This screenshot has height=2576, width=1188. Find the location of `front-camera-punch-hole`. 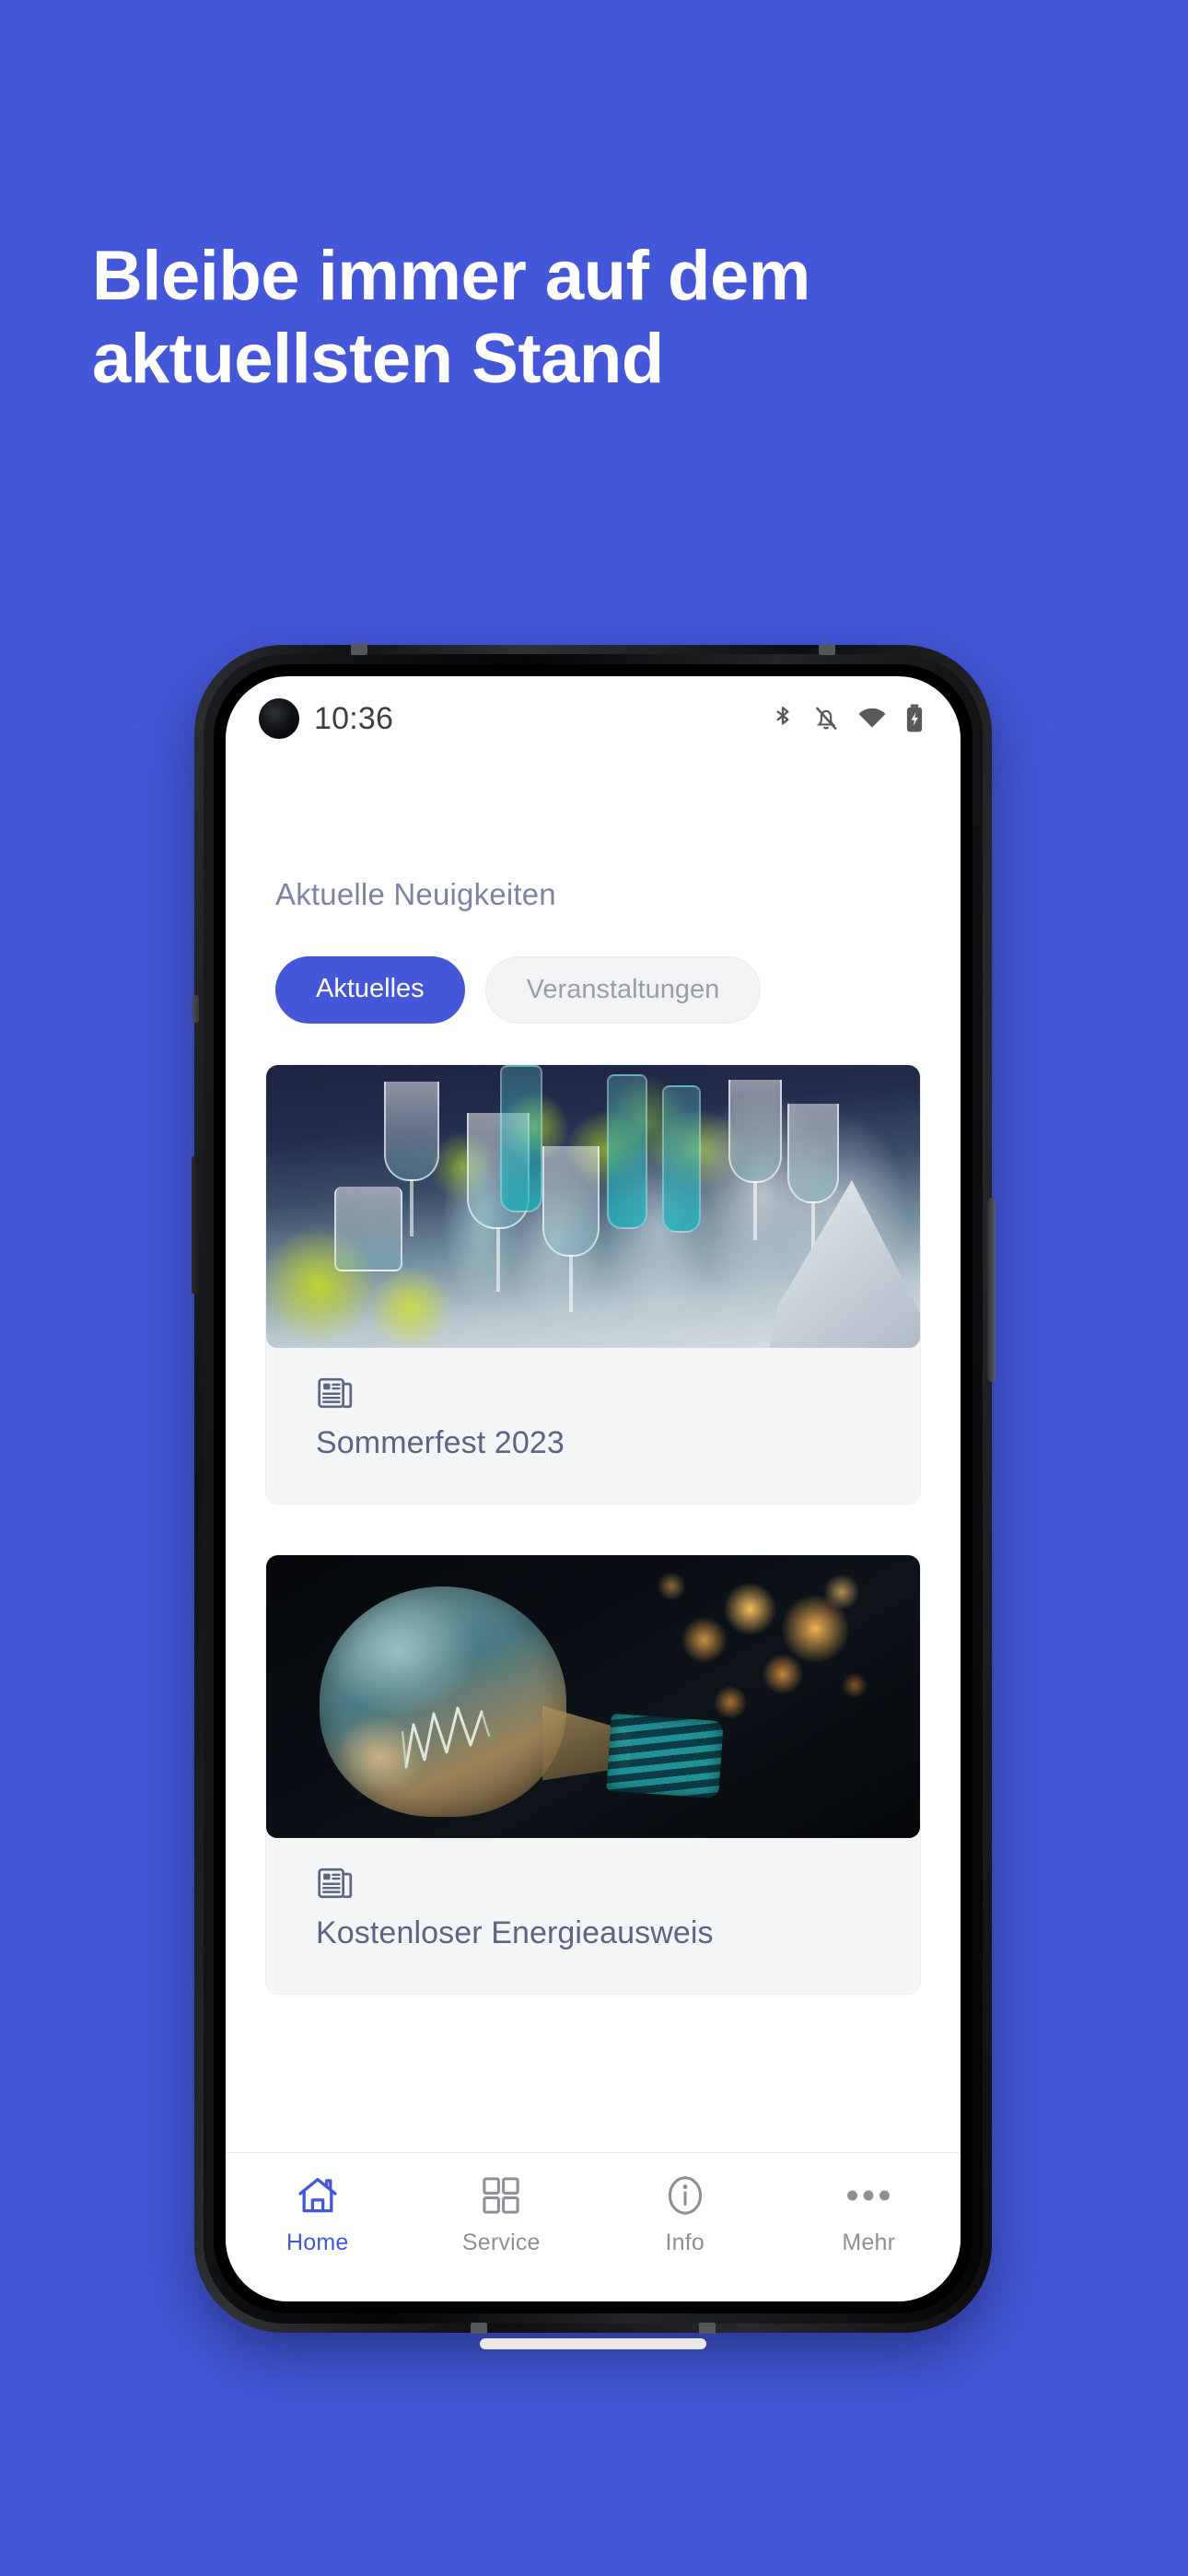

front-camera-punch-hole is located at coordinates (279, 718).